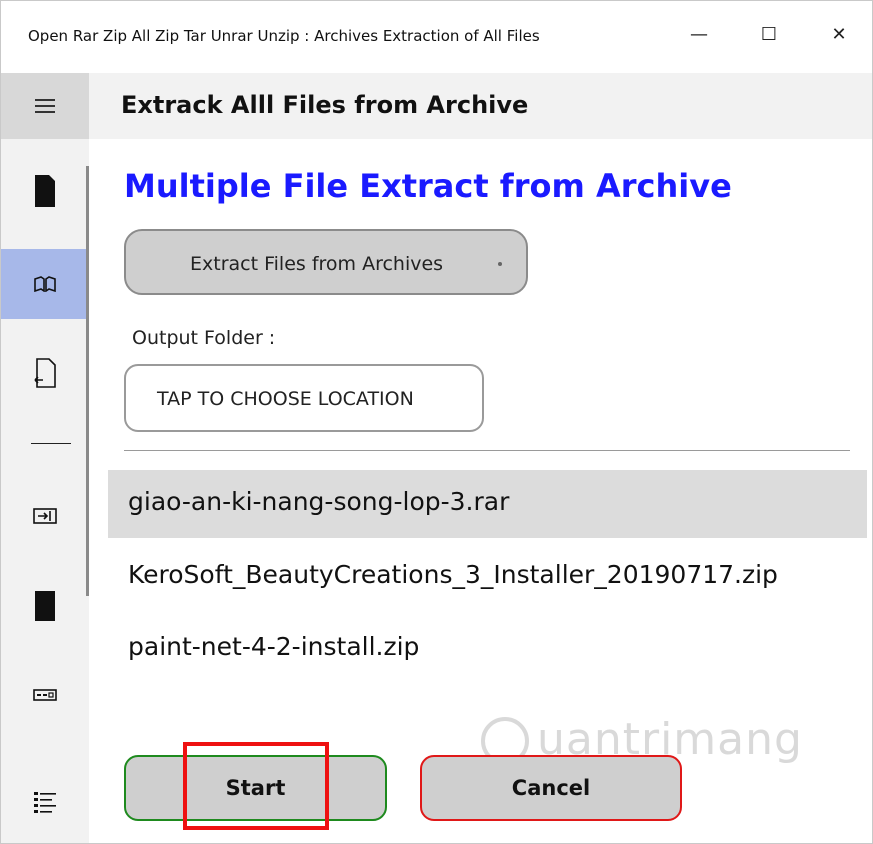  Describe the element at coordinates (285, 399) in the screenshot. I see `choose-location-label: TAP TO CHOOSE LOCATION` at that location.